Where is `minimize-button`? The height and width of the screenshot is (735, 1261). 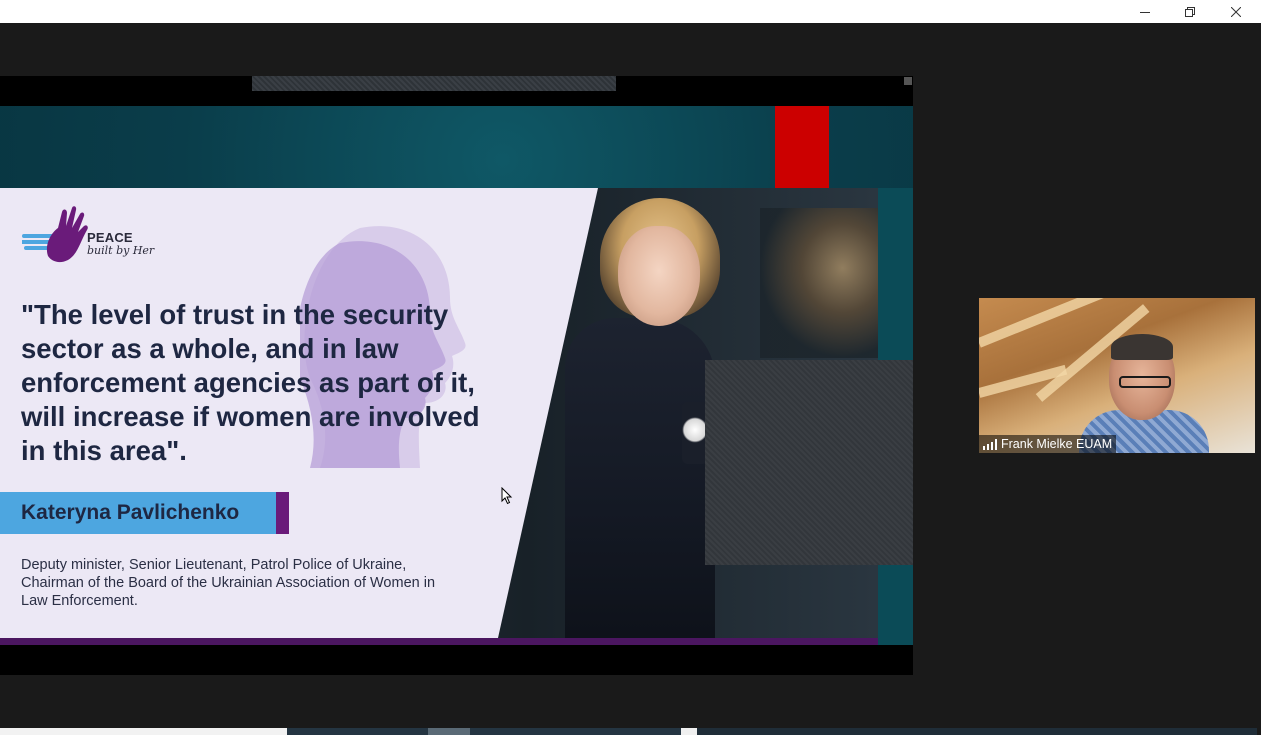
minimize-button is located at coordinates (1145, 11).